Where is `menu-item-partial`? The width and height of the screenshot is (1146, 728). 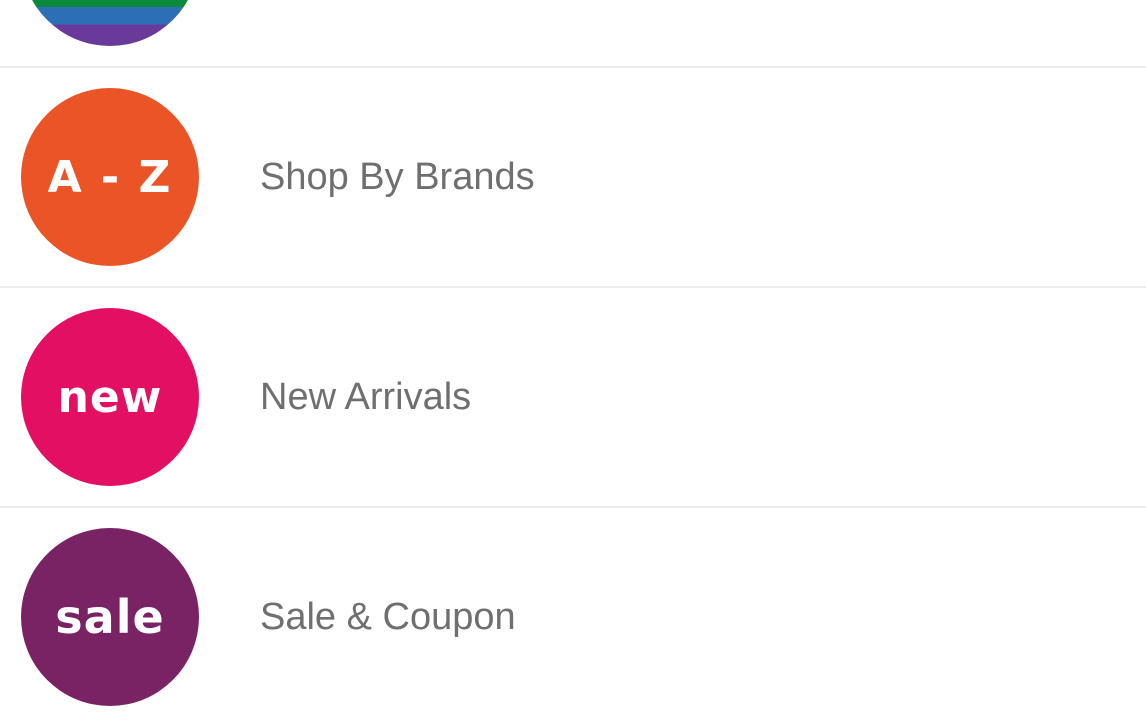
menu-item-partial is located at coordinates (573, 34).